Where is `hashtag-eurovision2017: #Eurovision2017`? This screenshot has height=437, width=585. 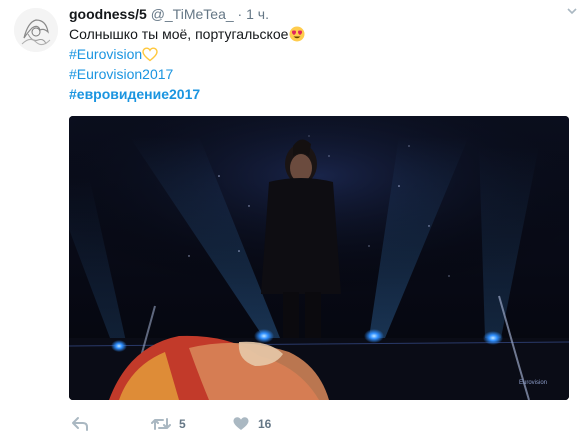
hashtag-eurovision2017: #Eurovision2017 is located at coordinates (121, 74).